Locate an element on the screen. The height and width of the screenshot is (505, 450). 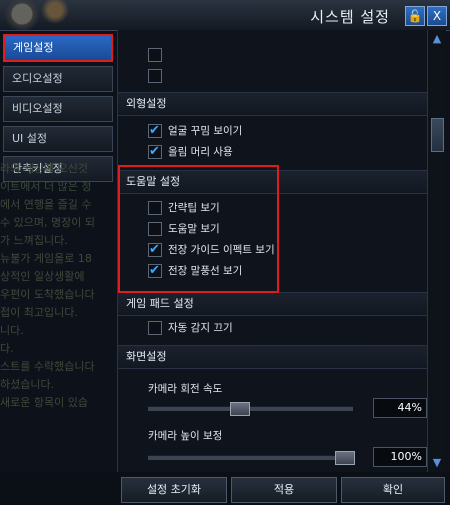
section-appearance-header: 외형설정 is located at coordinates (273, 104).